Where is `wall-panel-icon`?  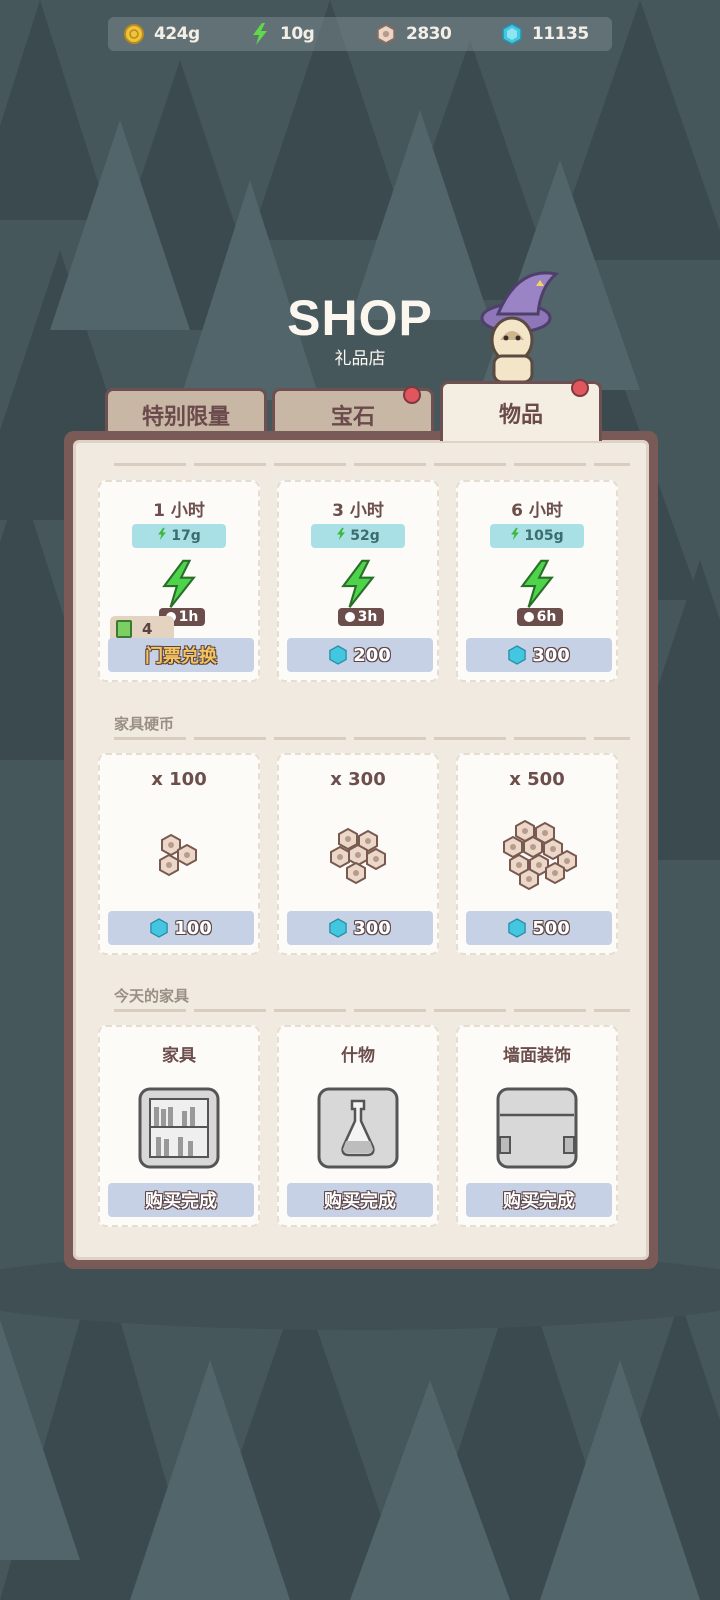 wall-panel-icon is located at coordinates (537, 1128).